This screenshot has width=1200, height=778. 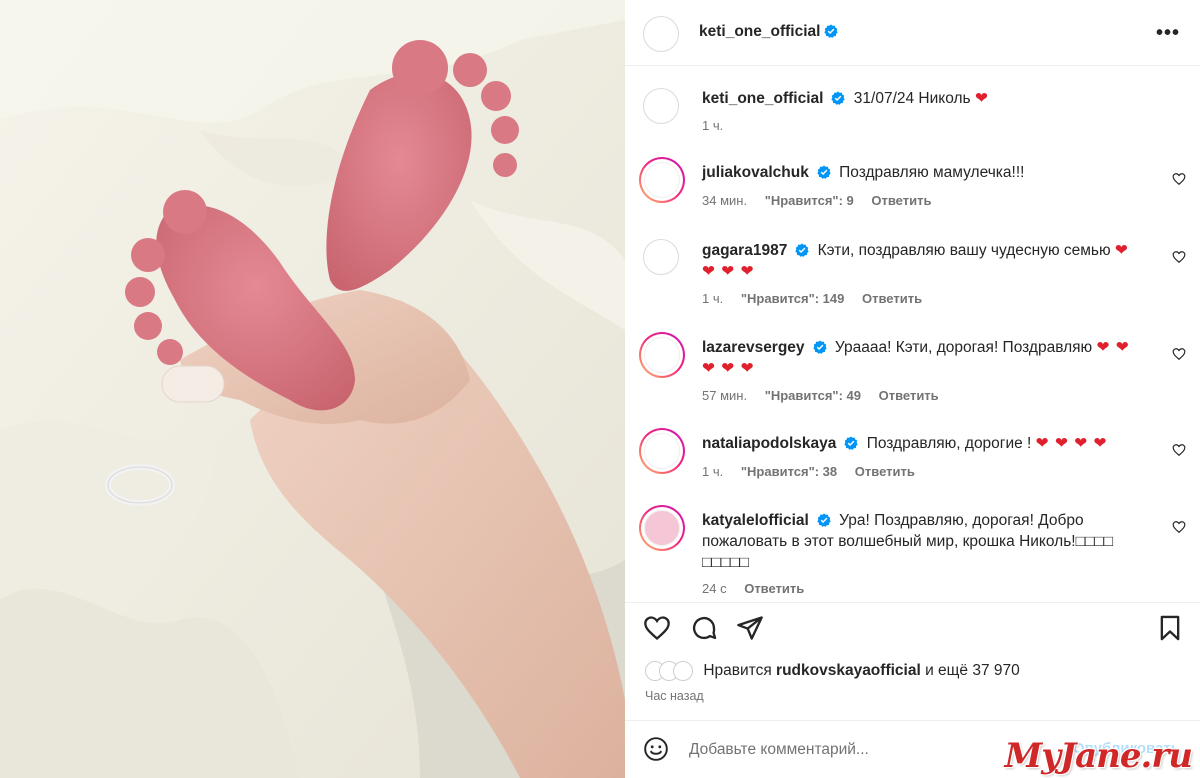 What do you see at coordinates (912, 98) in the screenshot?
I see `caption-text: 31/07/24 Николь` at bounding box center [912, 98].